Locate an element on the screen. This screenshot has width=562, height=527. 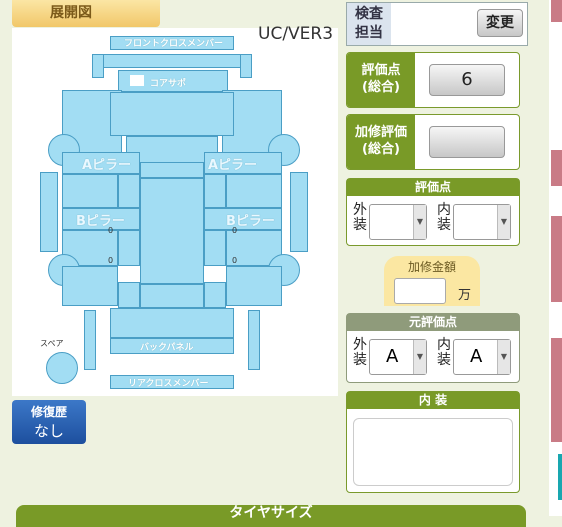
right-support-post is located at coordinates (246, 66).